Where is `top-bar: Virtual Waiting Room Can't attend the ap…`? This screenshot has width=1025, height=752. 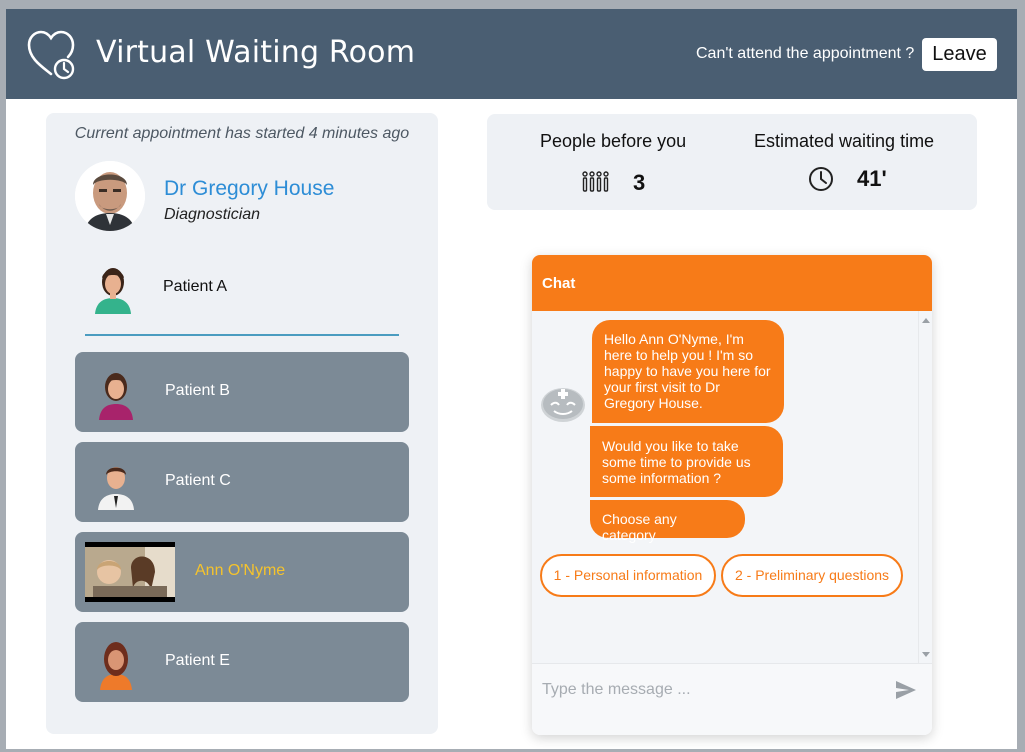 top-bar: Virtual Waiting Room Can't attend the ap… is located at coordinates (511, 54).